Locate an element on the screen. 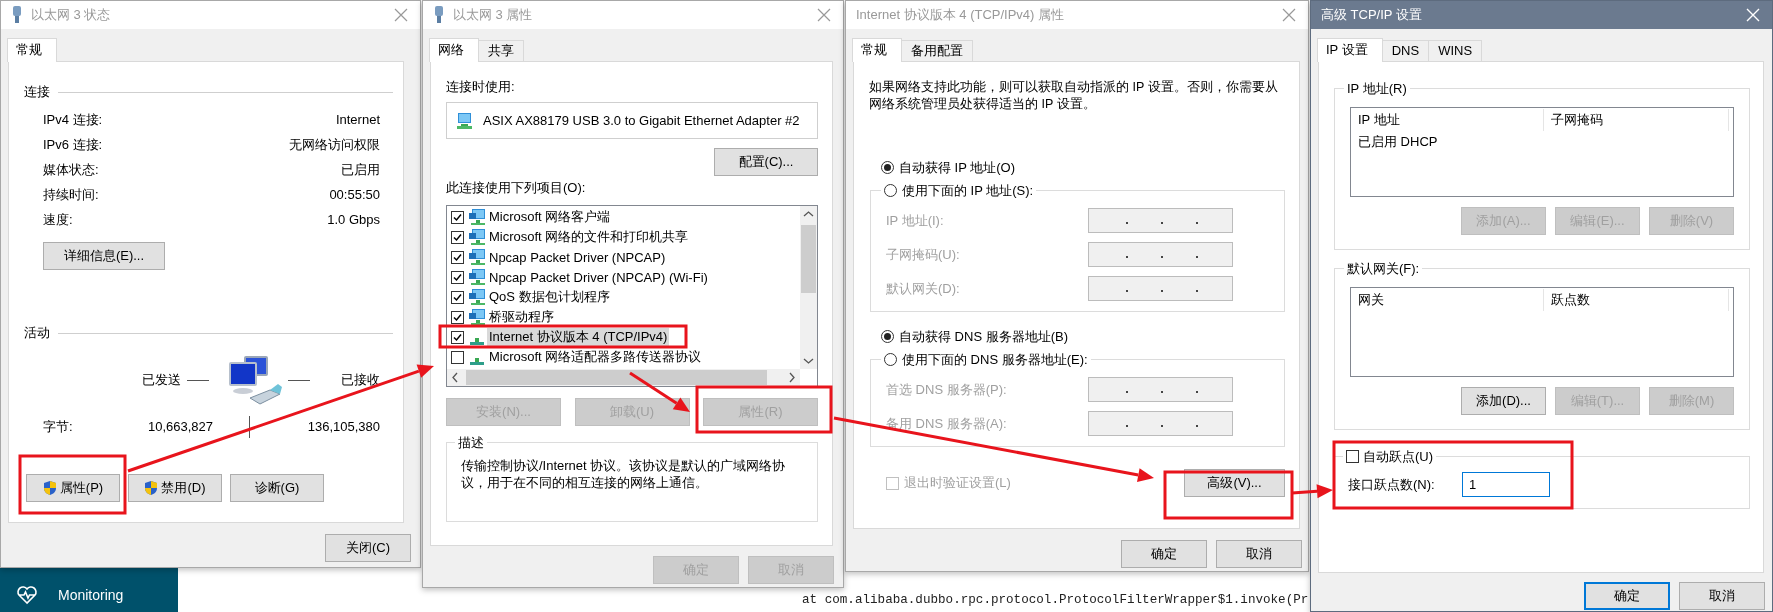 Image resolution: width=1773 pixels, height=612 pixels. window-title: Internet 协议版本 4 (TCP/IPv4) 属性 is located at coordinates (961, 15).